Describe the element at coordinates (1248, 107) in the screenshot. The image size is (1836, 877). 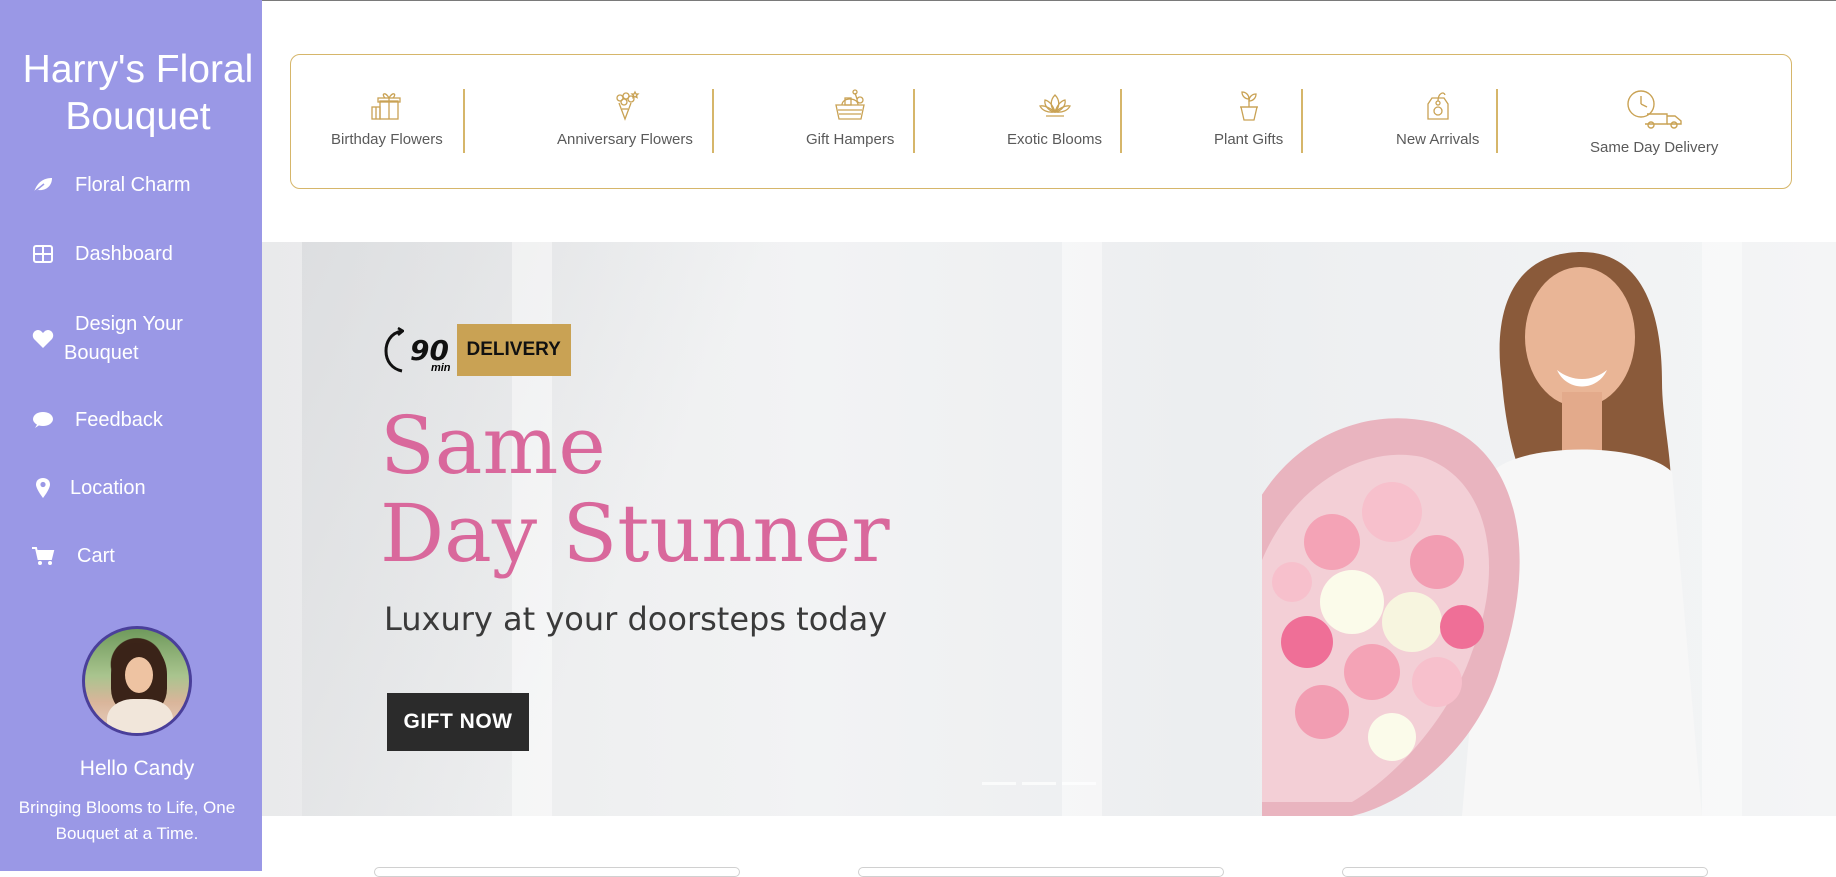
I see `potted-plant-icon` at that location.